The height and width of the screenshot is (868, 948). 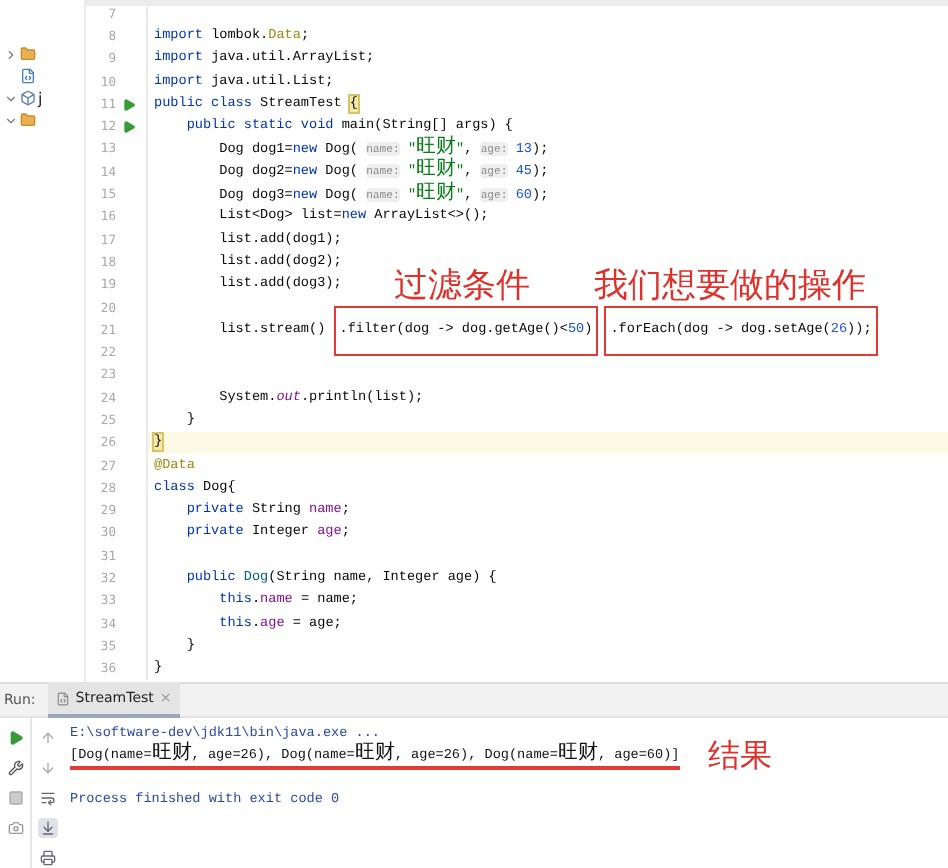 I want to click on annotation-label: 过滤条件, so click(x=461, y=285).